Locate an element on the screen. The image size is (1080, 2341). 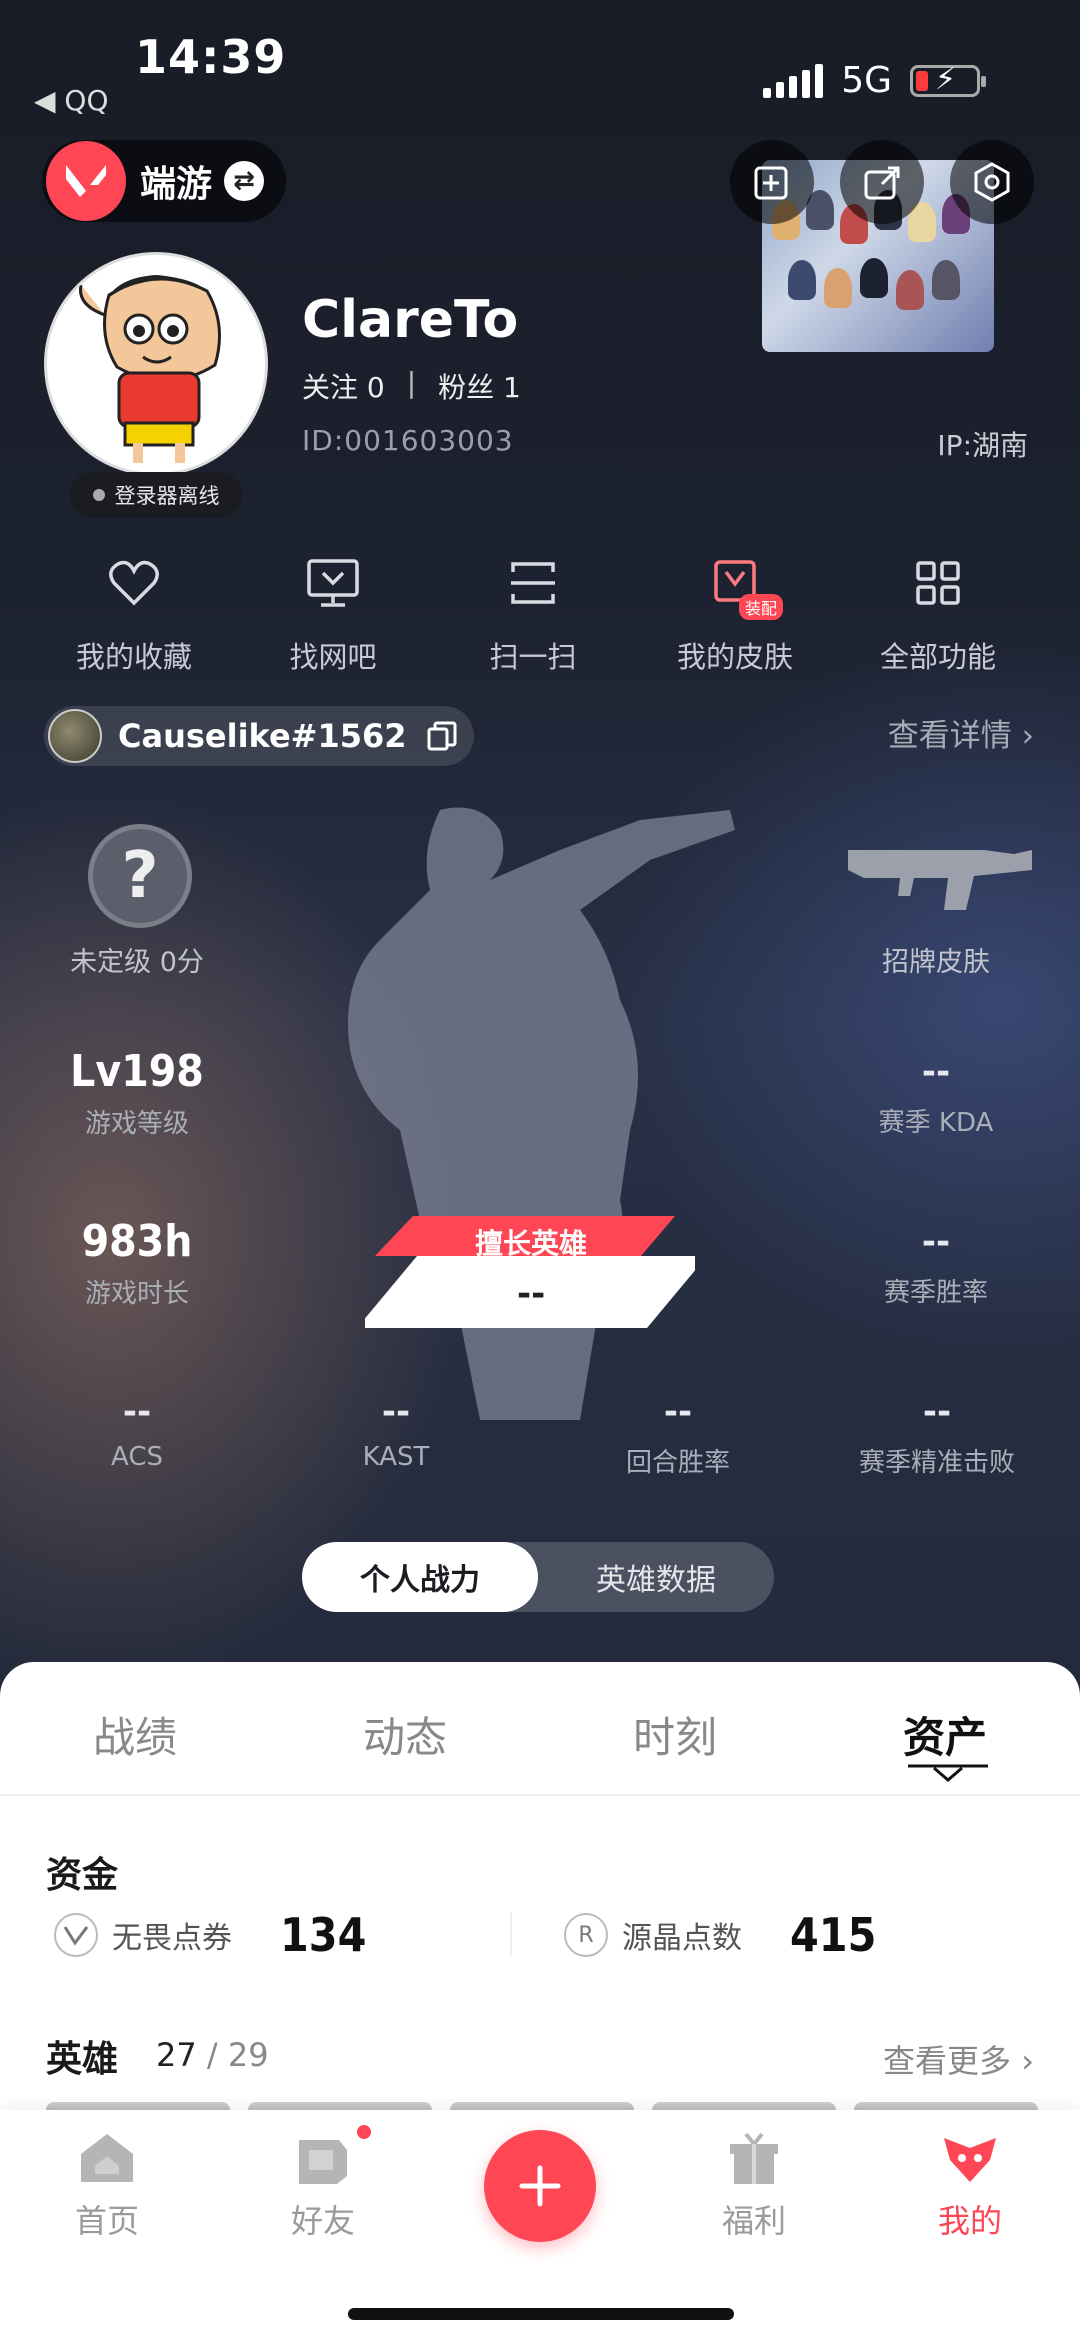
valorant-points: 无畏点券 134 is located at coordinates (210, 1935).